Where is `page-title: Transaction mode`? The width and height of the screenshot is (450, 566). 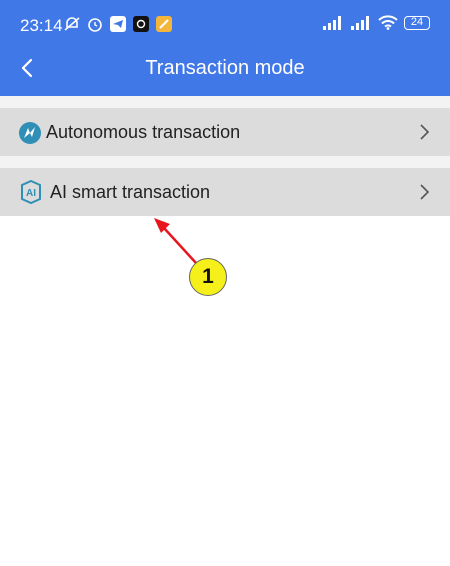 page-title: Transaction mode is located at coordinates (225, 68).